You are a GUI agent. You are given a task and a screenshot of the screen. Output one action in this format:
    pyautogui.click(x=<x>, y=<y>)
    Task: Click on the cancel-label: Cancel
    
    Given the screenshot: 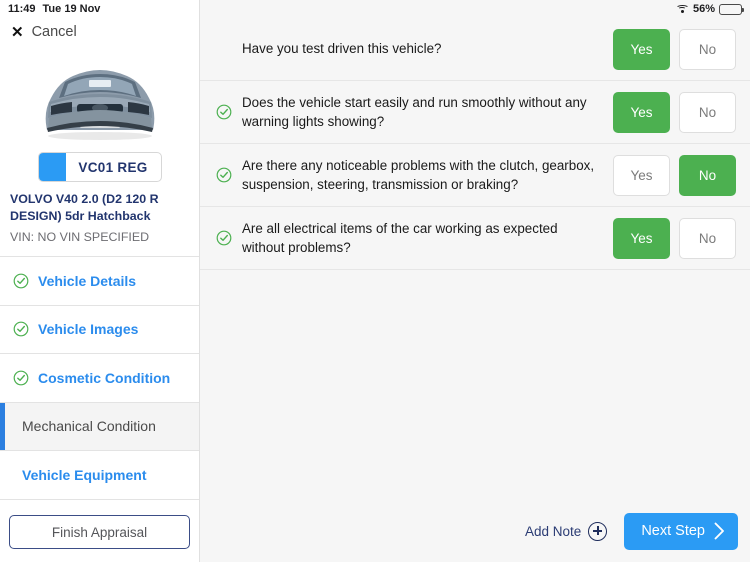 What is the action you would take?
    pyautogui.click(x=54, y=32)
    